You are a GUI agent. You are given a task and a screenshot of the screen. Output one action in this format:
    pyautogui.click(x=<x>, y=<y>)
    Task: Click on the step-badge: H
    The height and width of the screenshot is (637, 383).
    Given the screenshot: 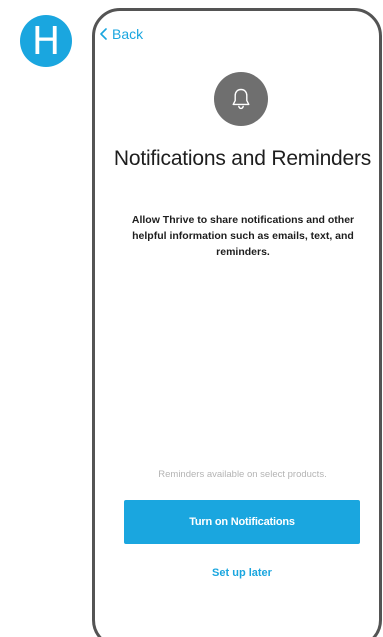 What is the action you would take?
    pyautogui.click(x=46, y=41)
    